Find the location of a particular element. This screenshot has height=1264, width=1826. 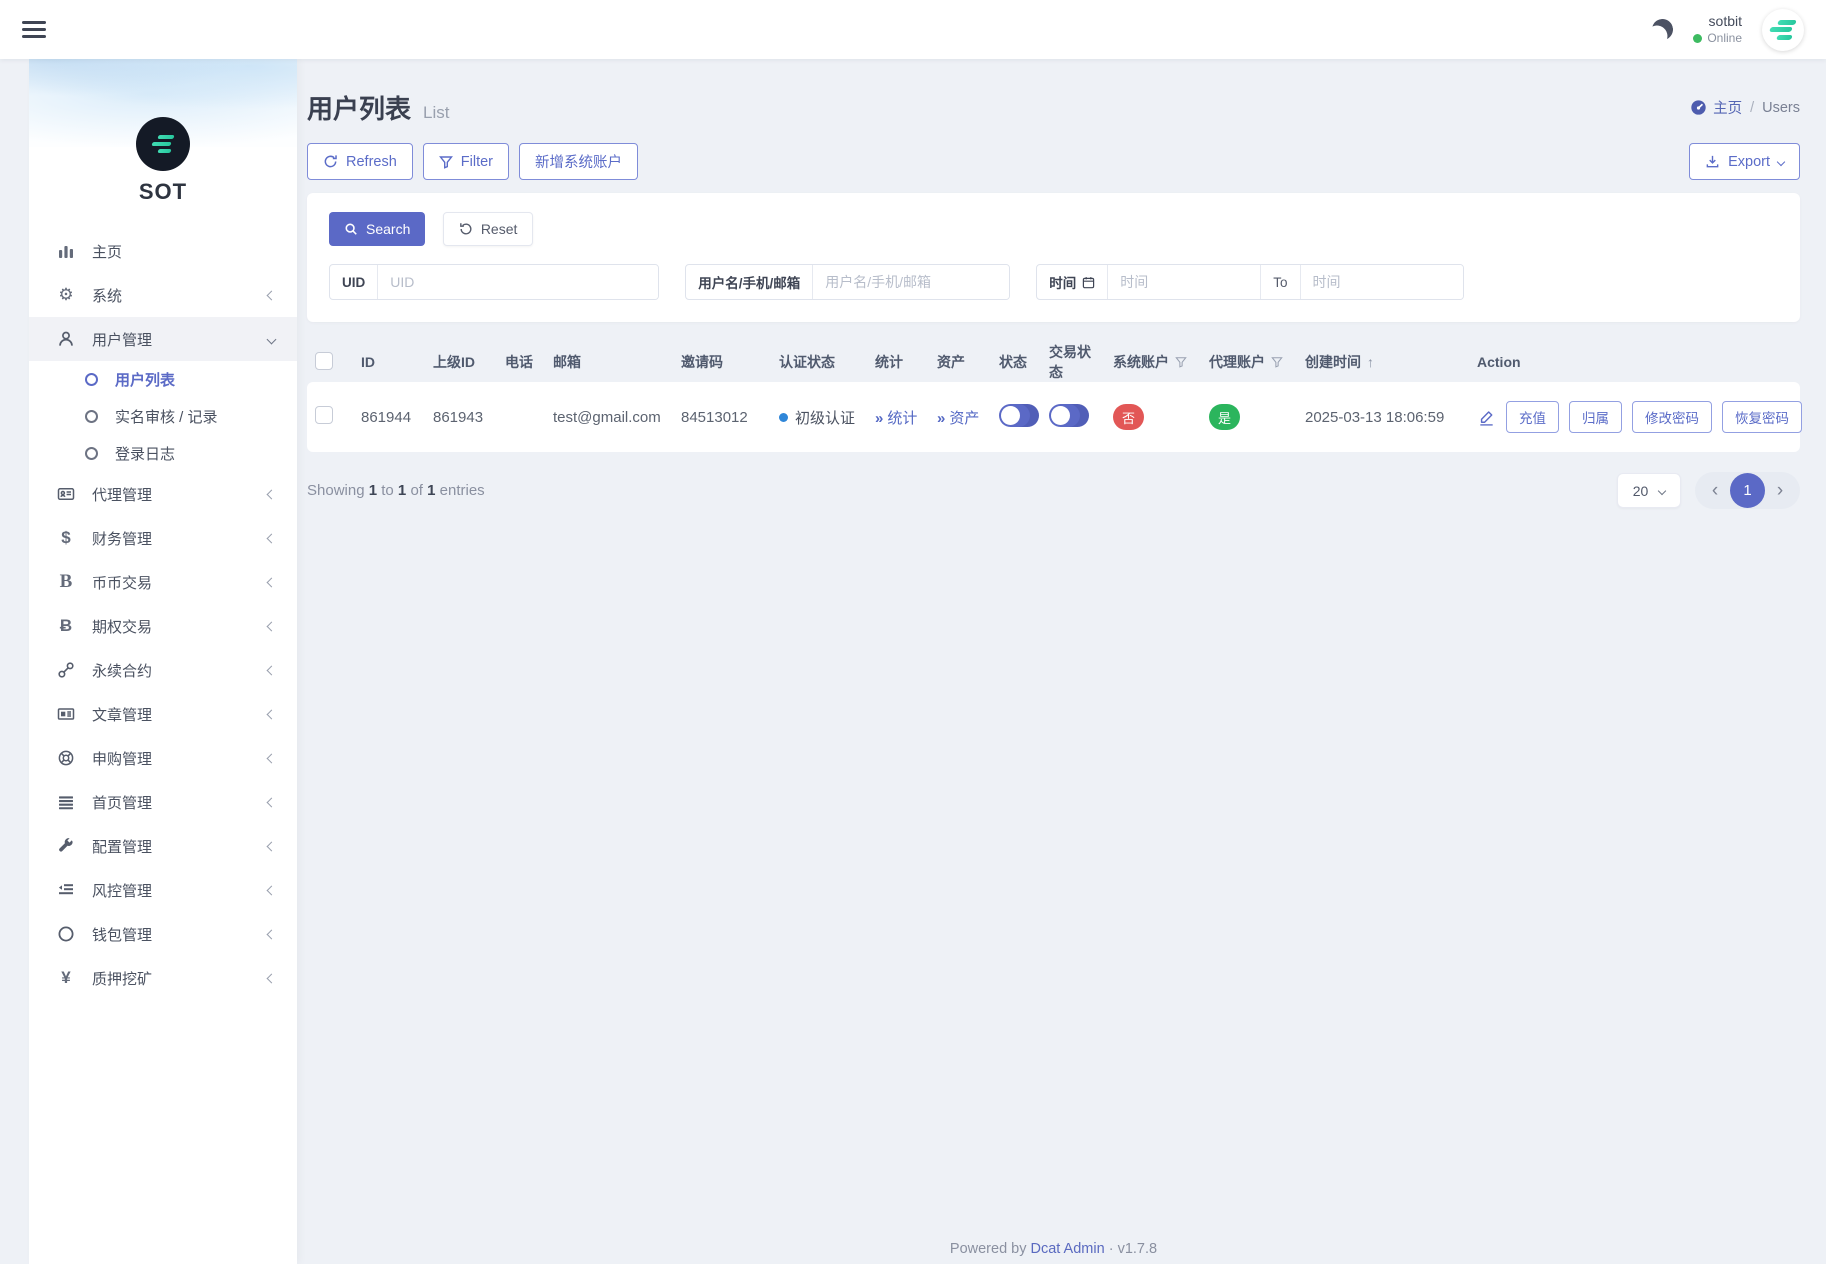

dashboard-icon is located at coordinates (1698, 107).